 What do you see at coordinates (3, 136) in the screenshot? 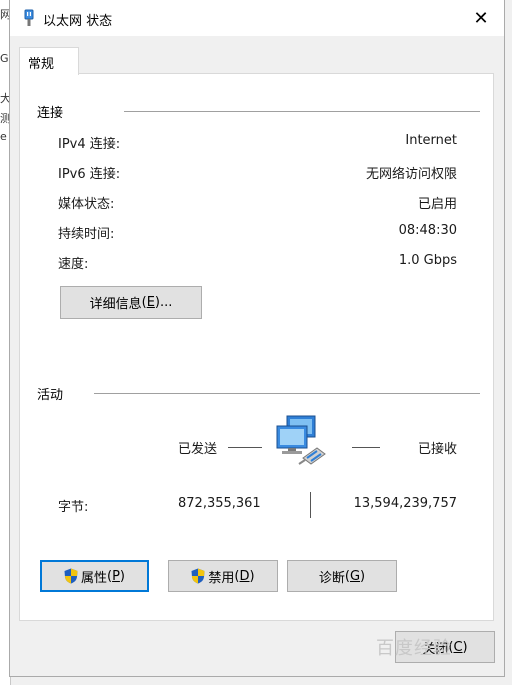
I see `background-text: e` at bounding box center [3, 136].